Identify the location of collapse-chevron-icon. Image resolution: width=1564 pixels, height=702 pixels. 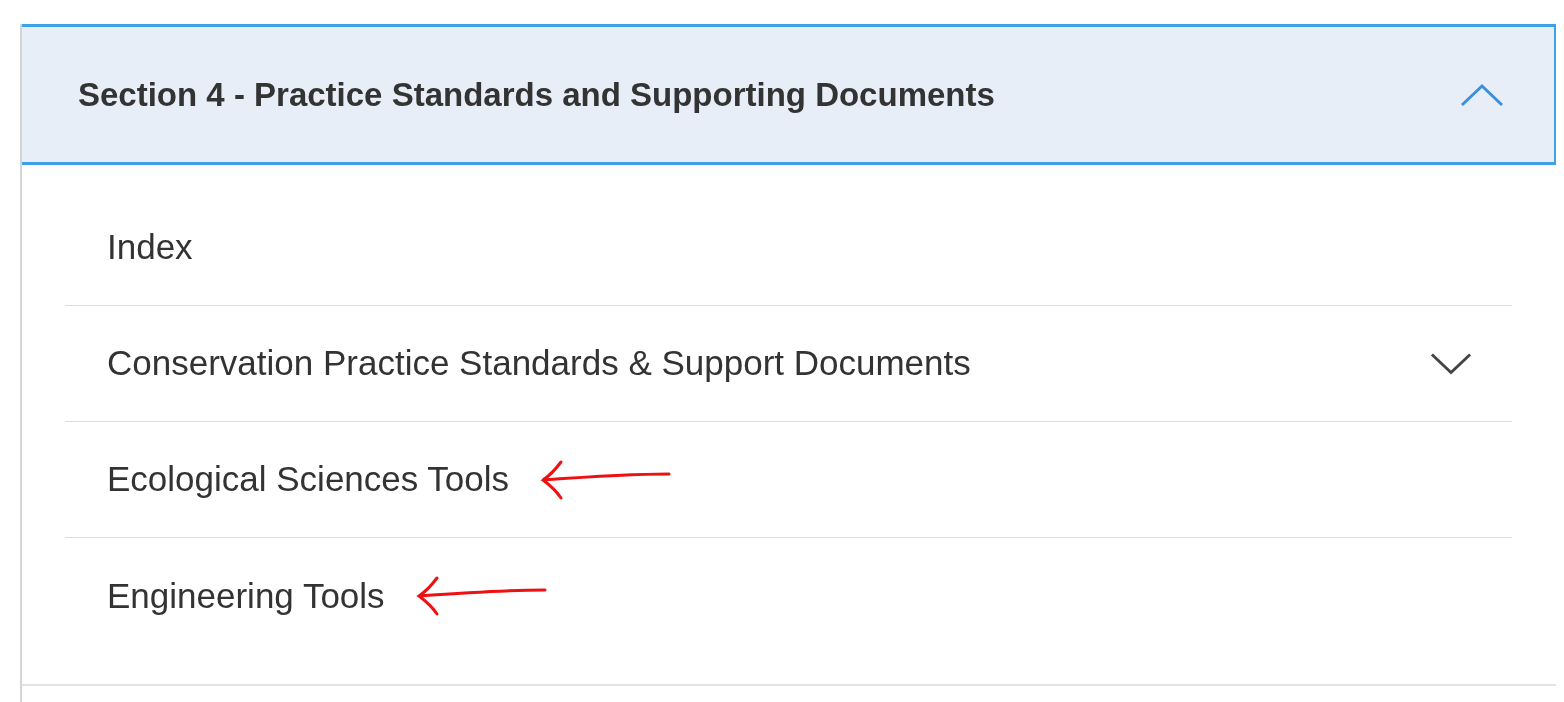
(1482, 94).